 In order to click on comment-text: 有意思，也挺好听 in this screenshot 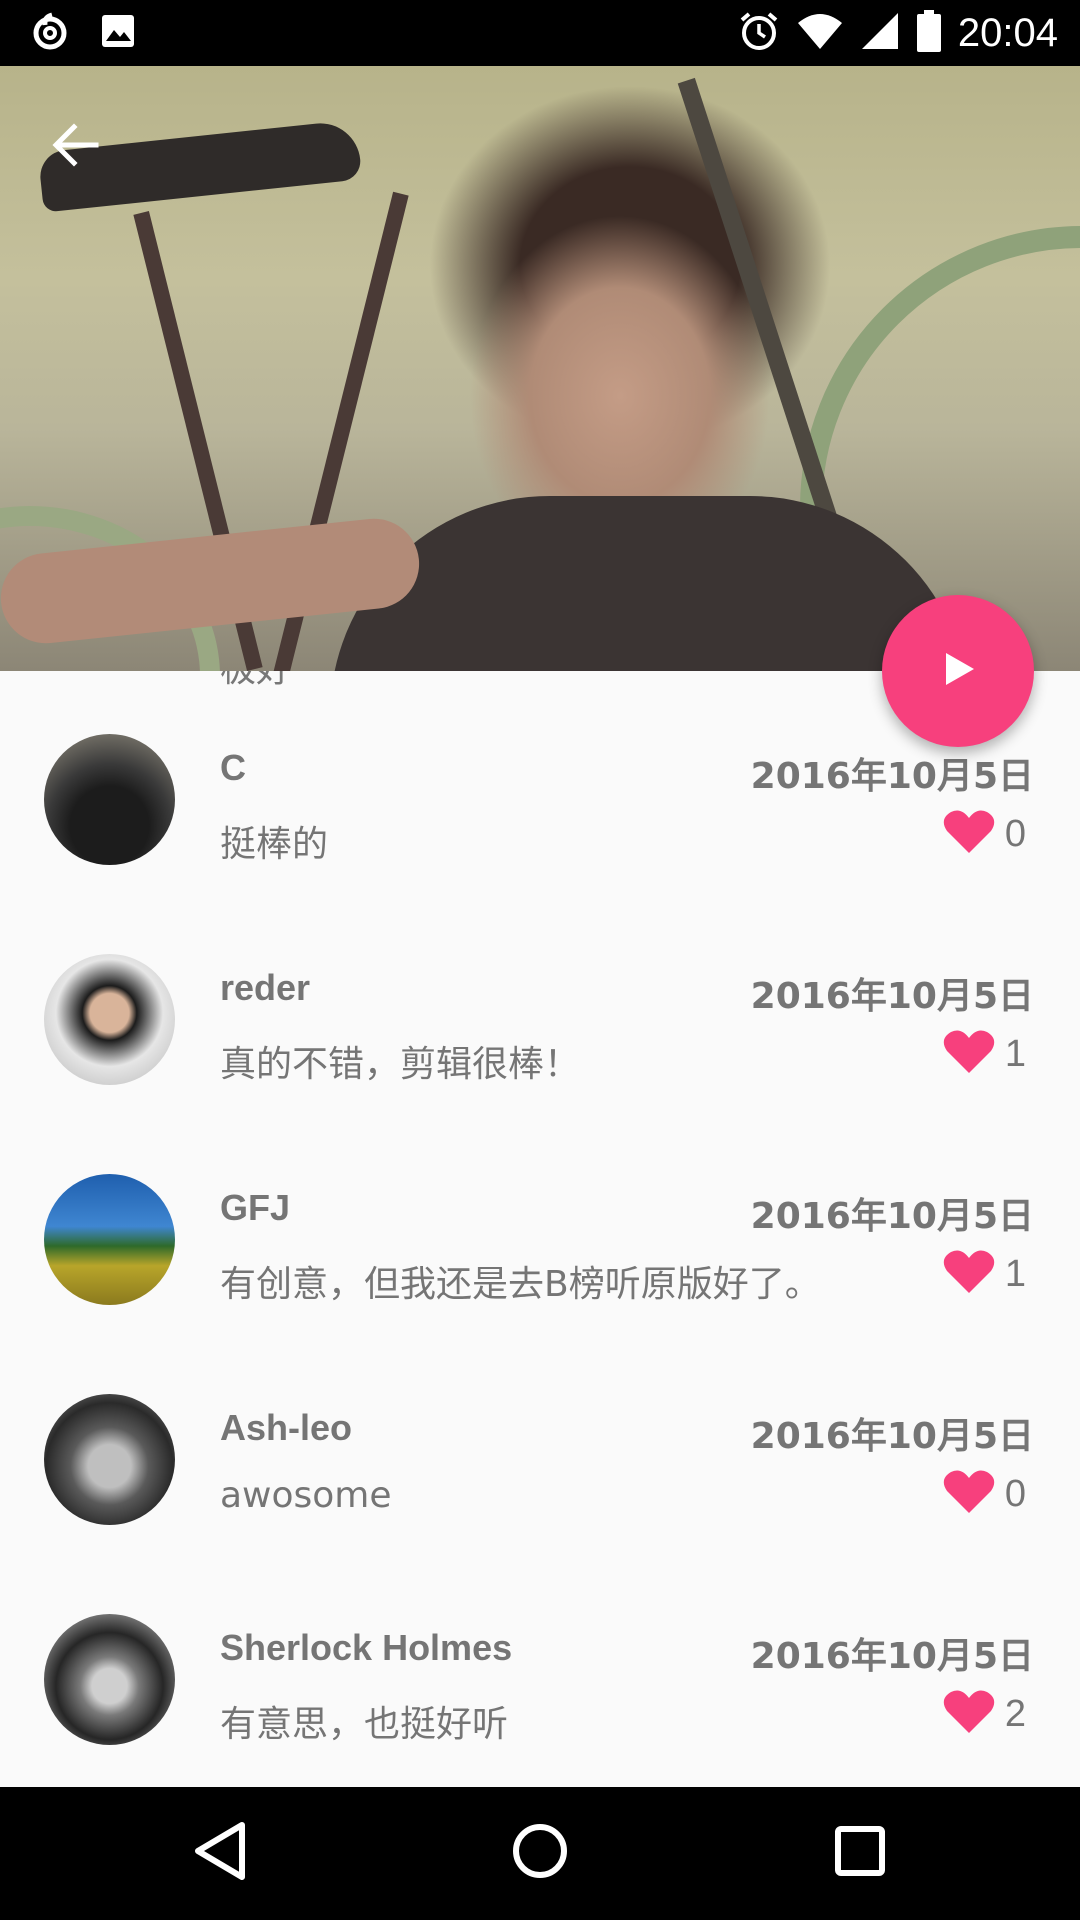, I will do `click(364, 1724)`.